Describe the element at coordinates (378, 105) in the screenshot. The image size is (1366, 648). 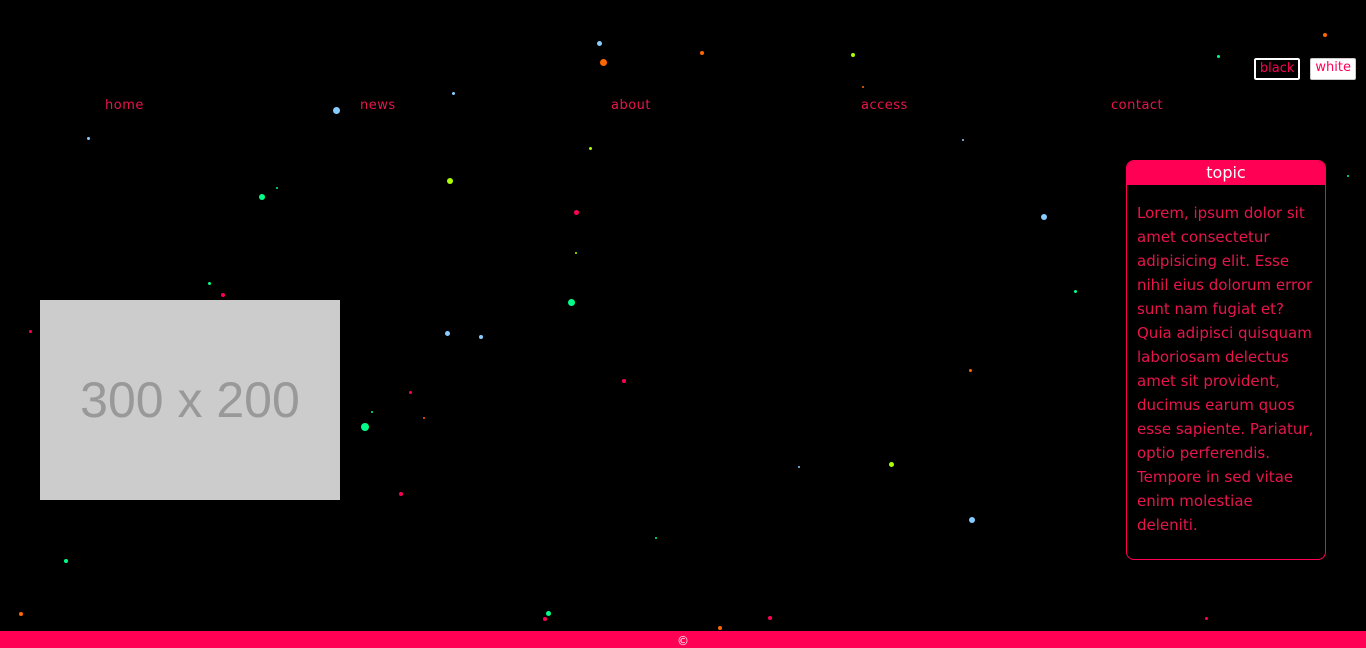
I see `nav-item-news: news` at that location.